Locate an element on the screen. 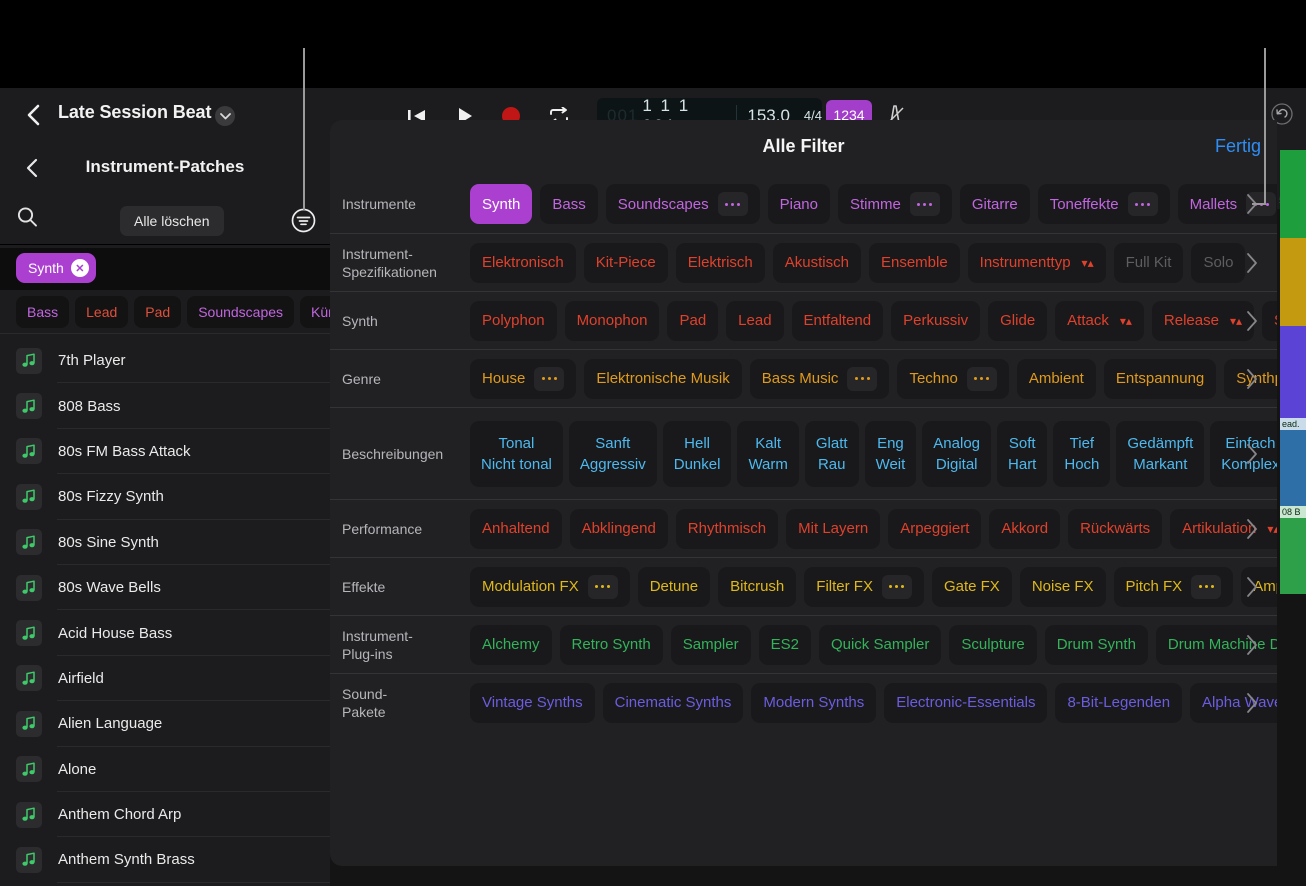  filter-chip: Soundscapes is located at coordinates (682, 204).